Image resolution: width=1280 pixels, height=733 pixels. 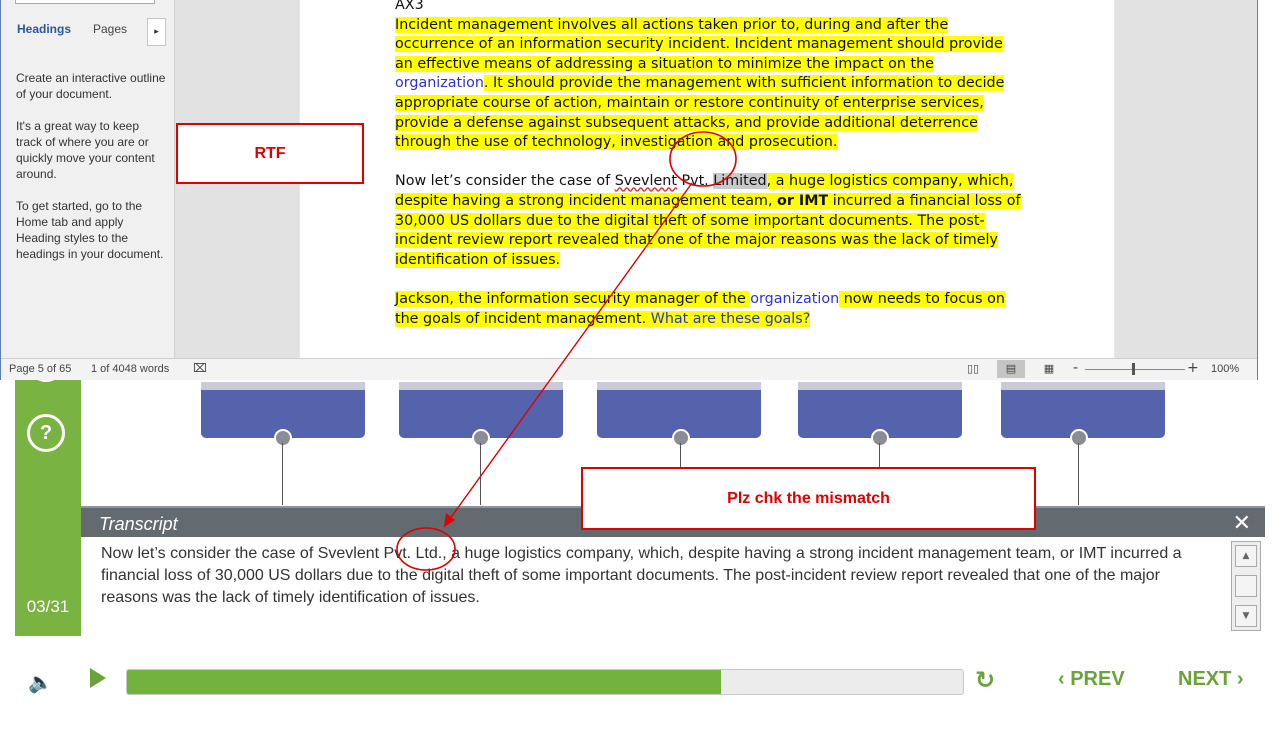 I want to click on progress-fill, so click(x=424, y=682).